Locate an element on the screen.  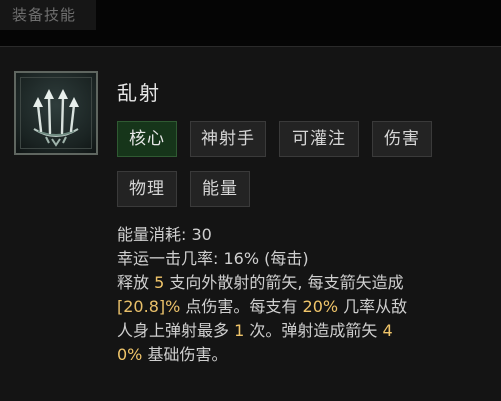
tag-damage: 伤害 is located at coordinates (402, 139).